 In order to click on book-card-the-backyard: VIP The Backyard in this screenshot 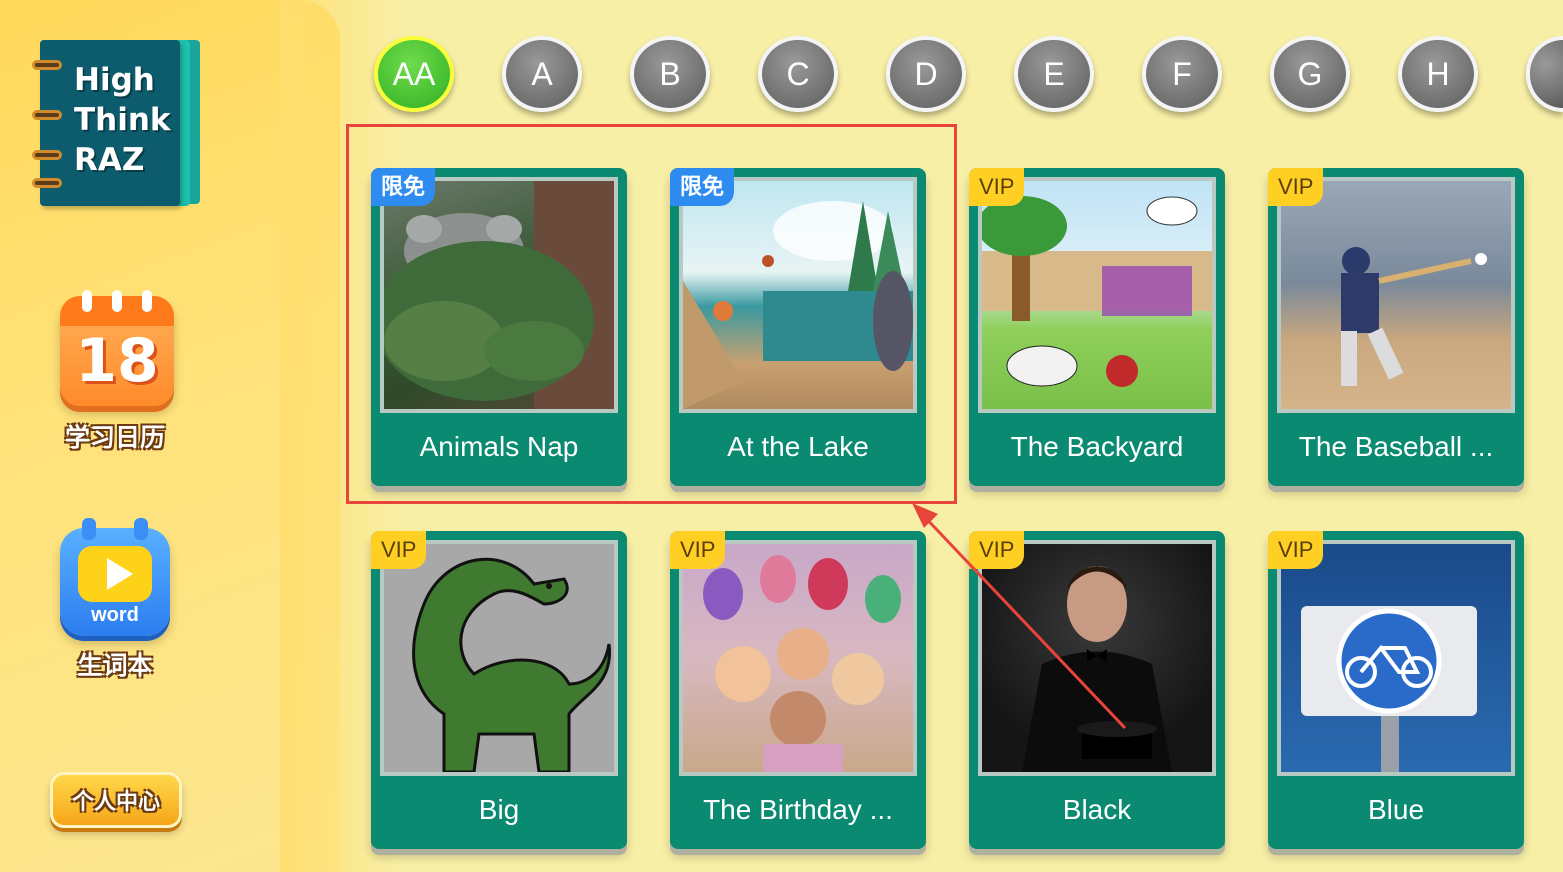, I will do `click(1097, 327)`.